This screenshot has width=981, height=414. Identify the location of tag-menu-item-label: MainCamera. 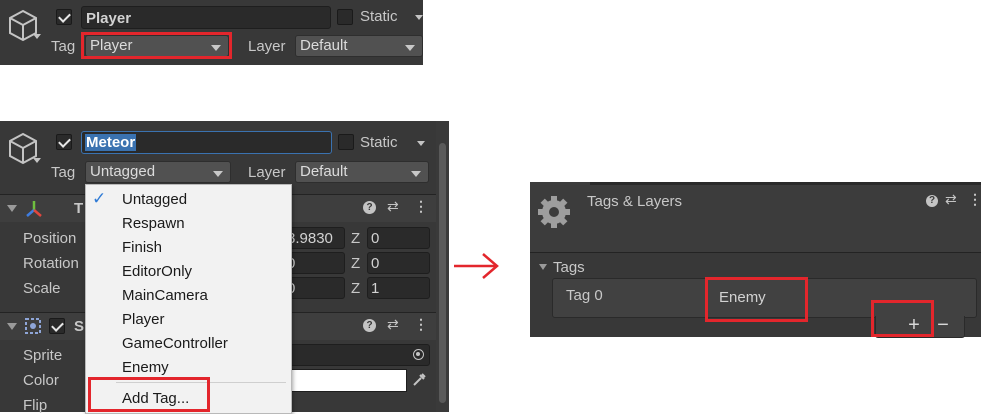
(165, 295).